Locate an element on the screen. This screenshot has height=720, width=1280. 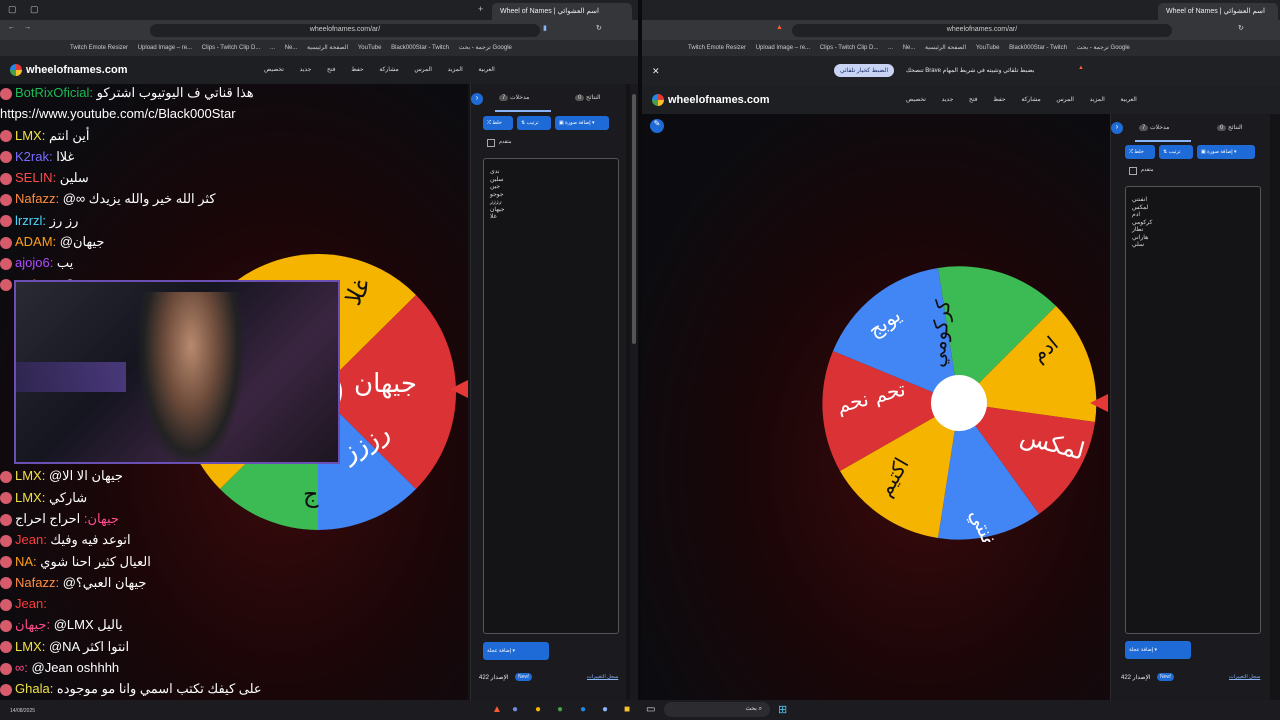
chat-username: NA: is located at coordinates (27, 561).